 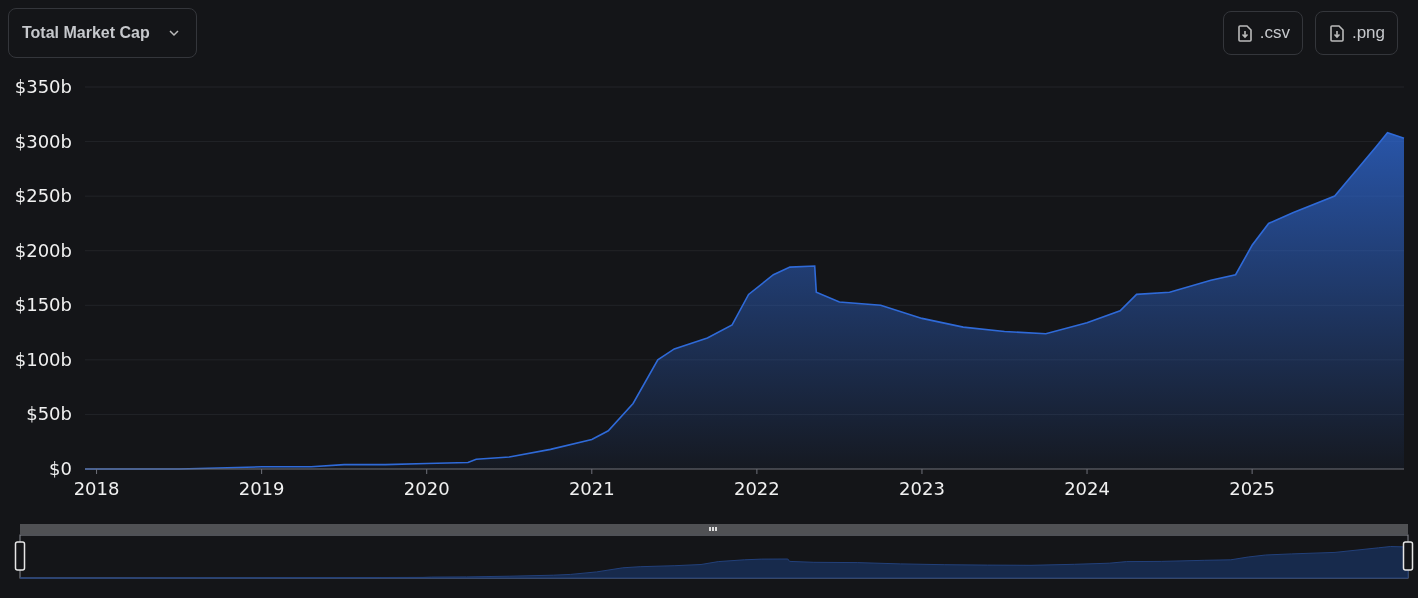 What do you see at coordinates (1356, 33) in the screenshot?
I see `download-button: .png` at bounding box center [1356, 33].